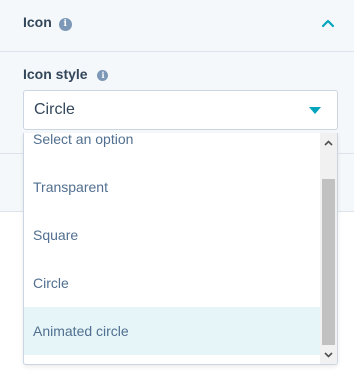 The image size is (354, 376). I want to click on dropdown-scrollbar, so click(328, 248).